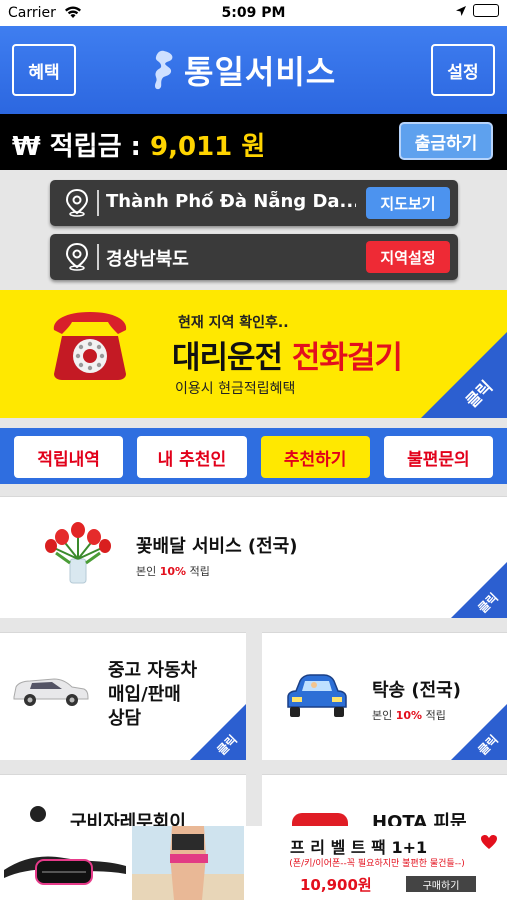 Image resolution: width=507 pixels, height=900 pixels. I want to click on partial-card-right: HOTA 피문, so click(384, 804).